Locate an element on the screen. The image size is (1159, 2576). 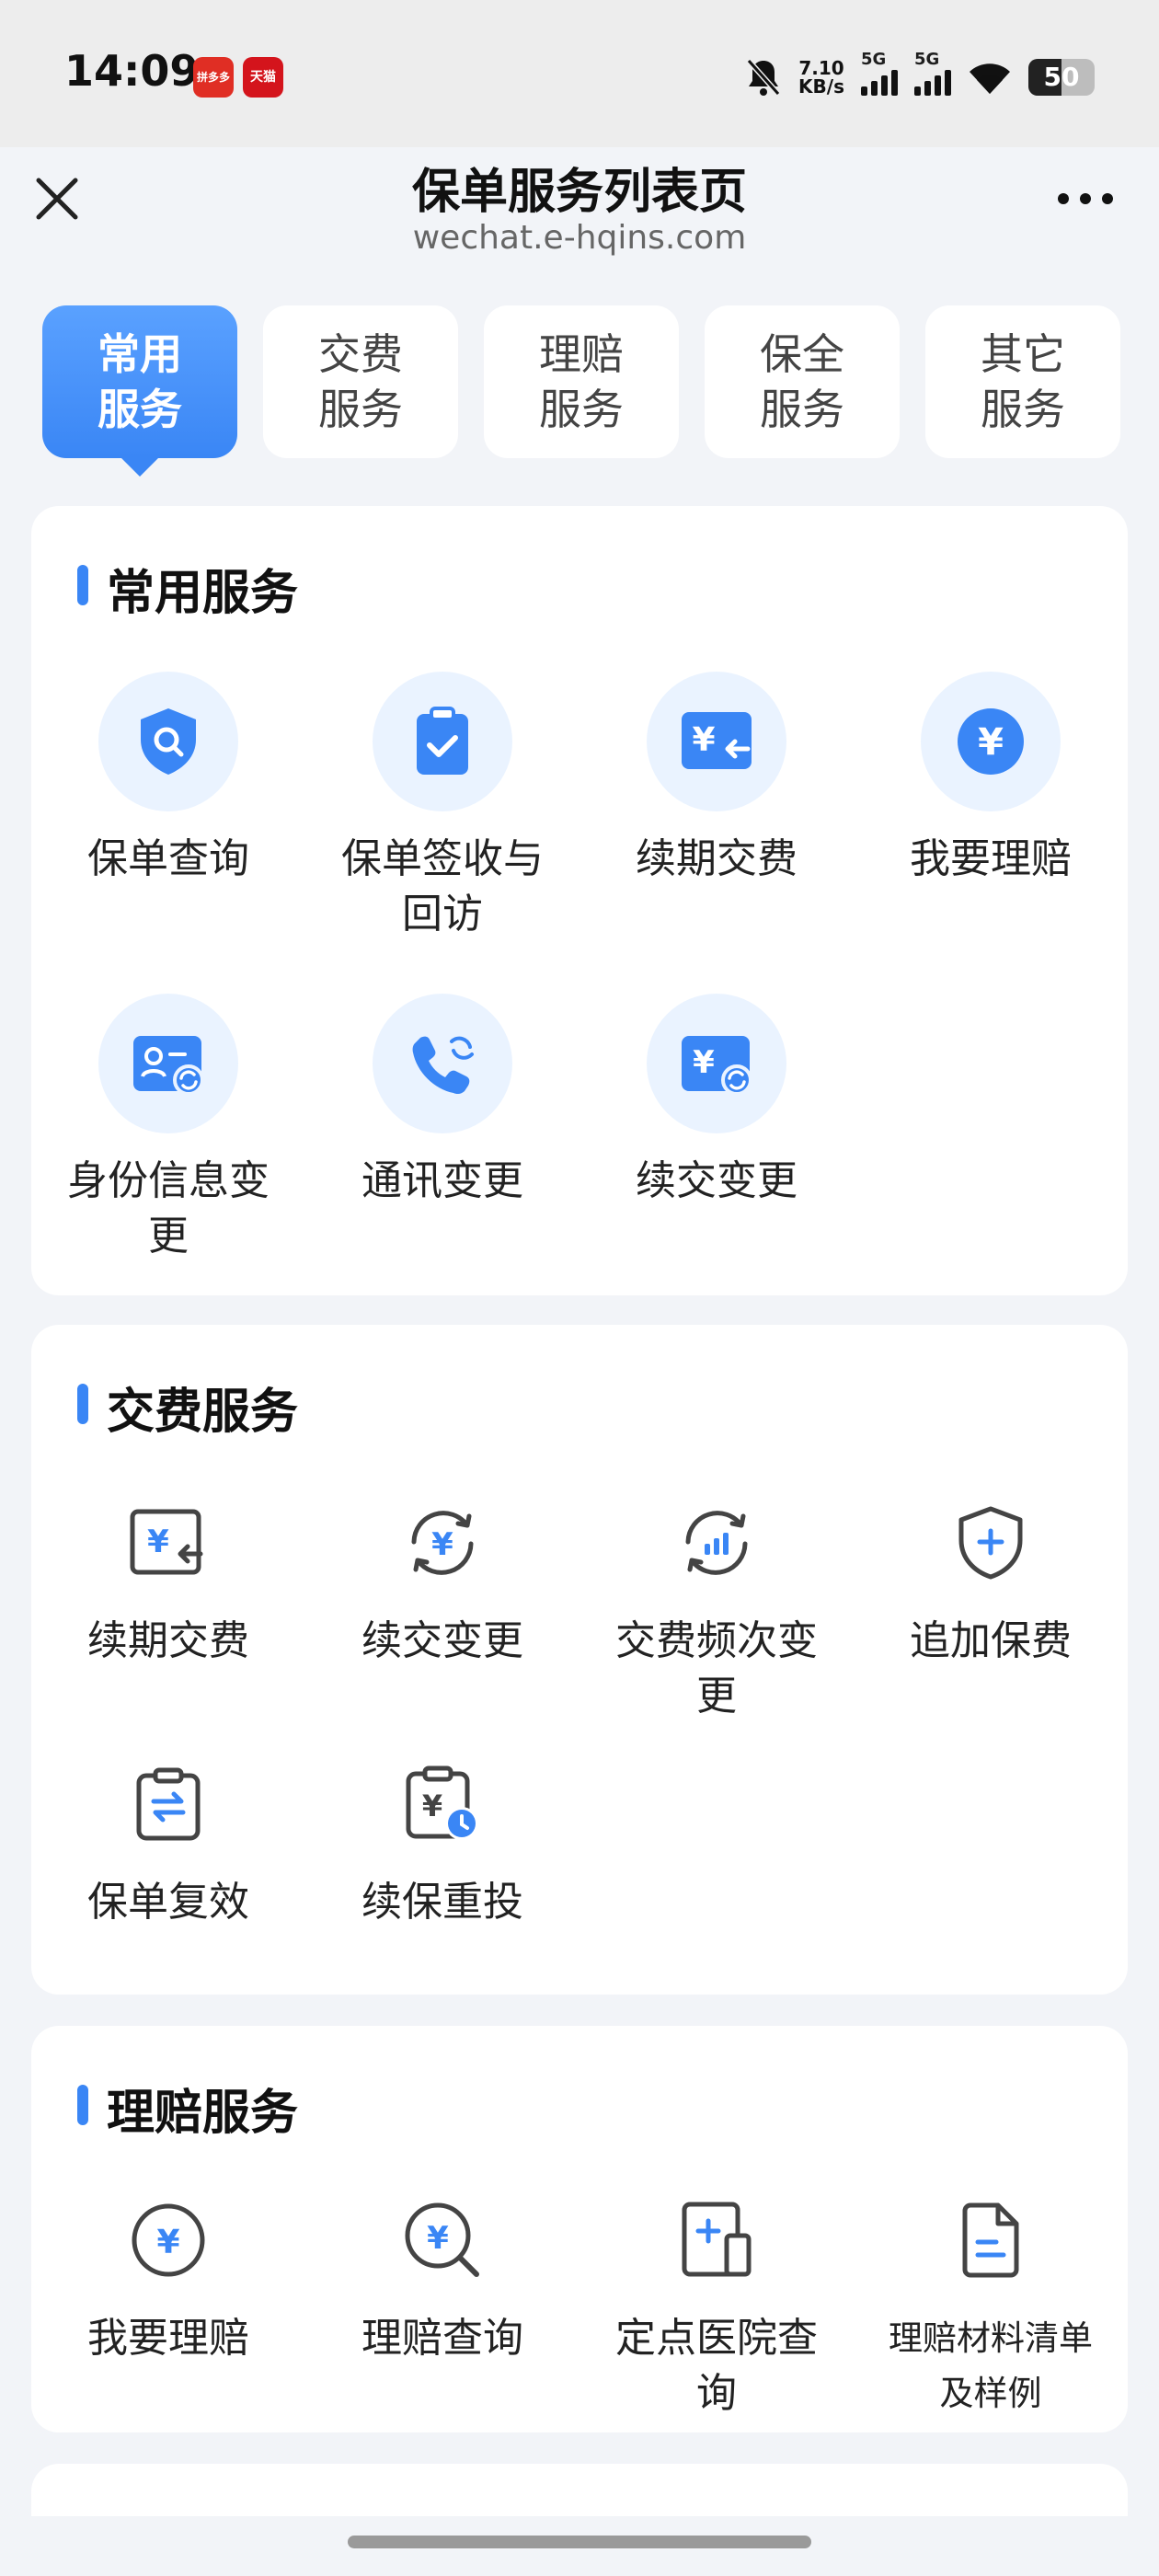
yuan-cycle-icon: ¥ is located at coordinates (442, 1543).